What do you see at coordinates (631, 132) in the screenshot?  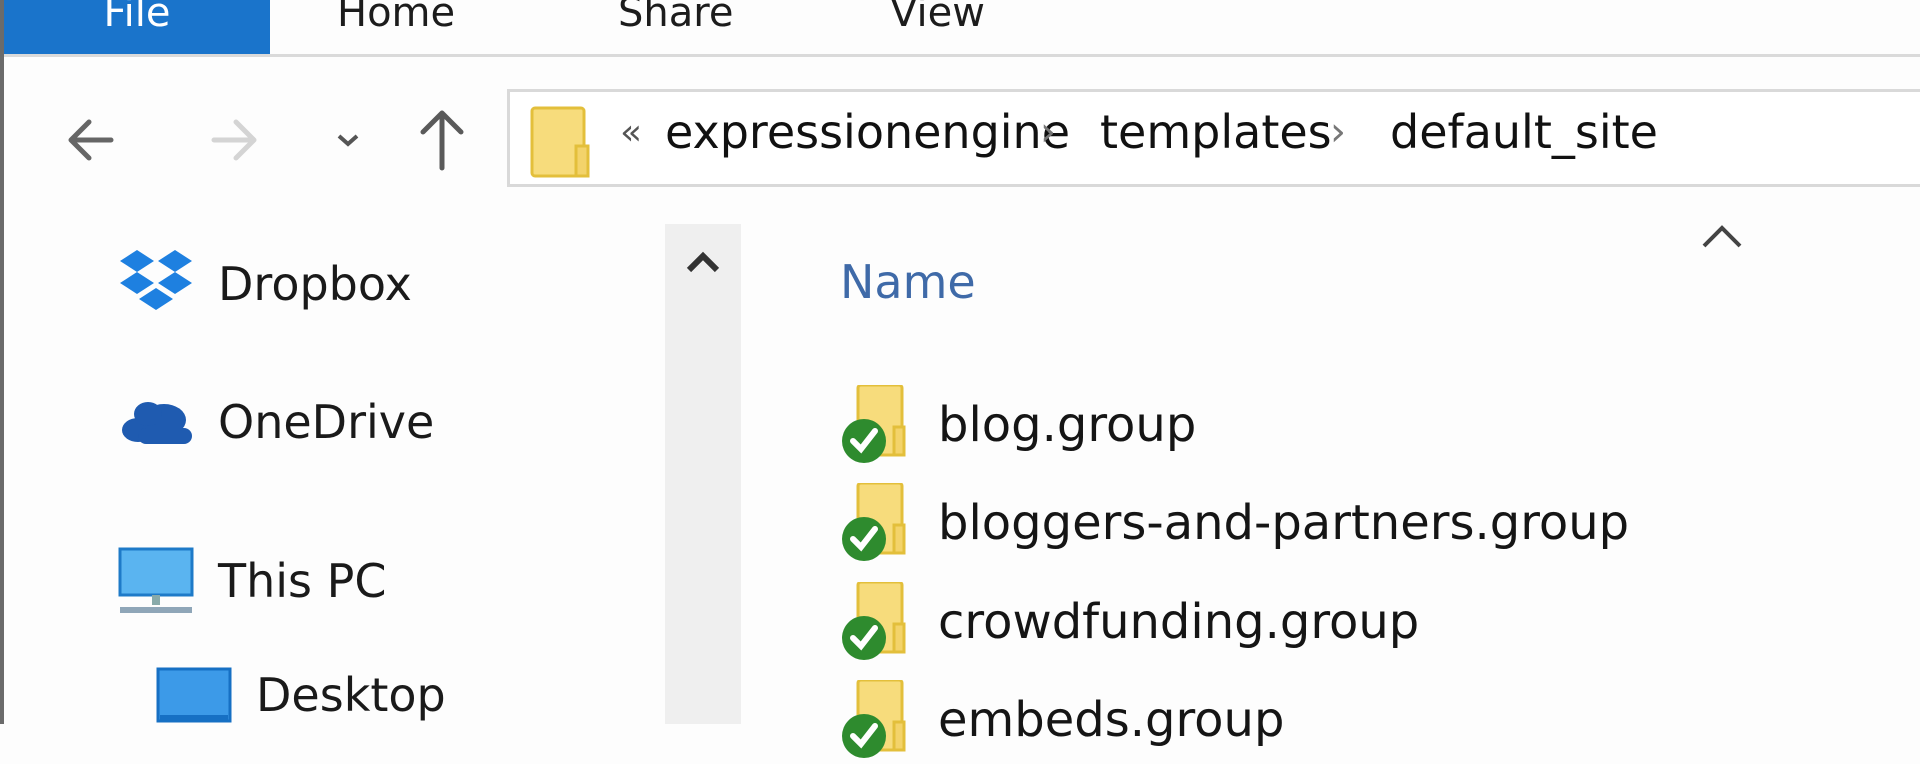 I see `breadcrumb-overflow: «` at bounding box center [631, 132].